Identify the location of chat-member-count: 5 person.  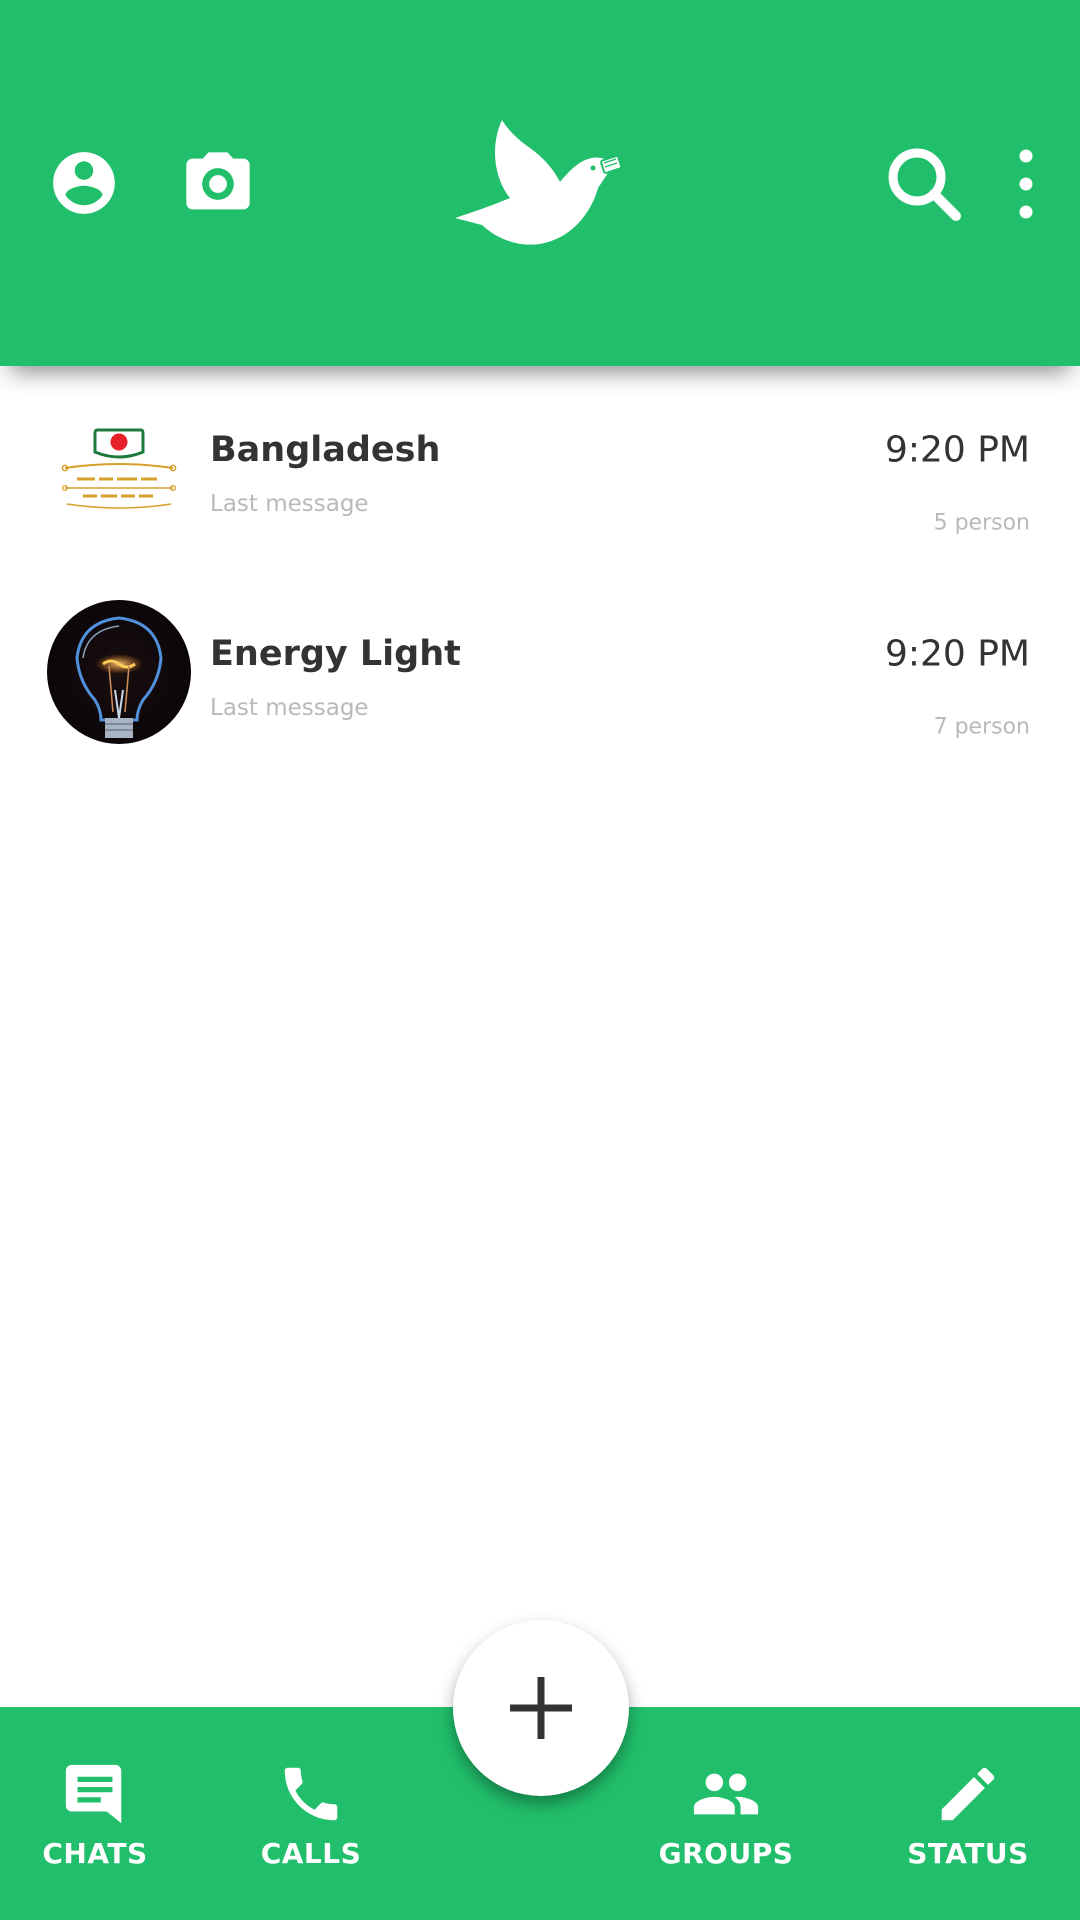
(981, 523).